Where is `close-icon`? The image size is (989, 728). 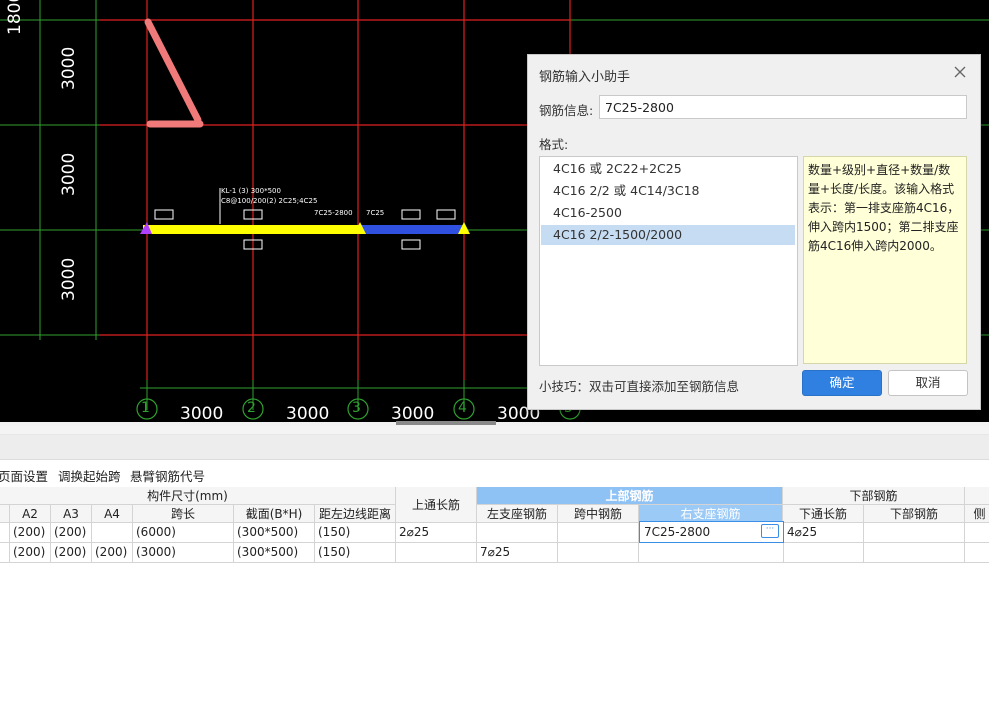 close-icon is located at coordinates (960, 72).